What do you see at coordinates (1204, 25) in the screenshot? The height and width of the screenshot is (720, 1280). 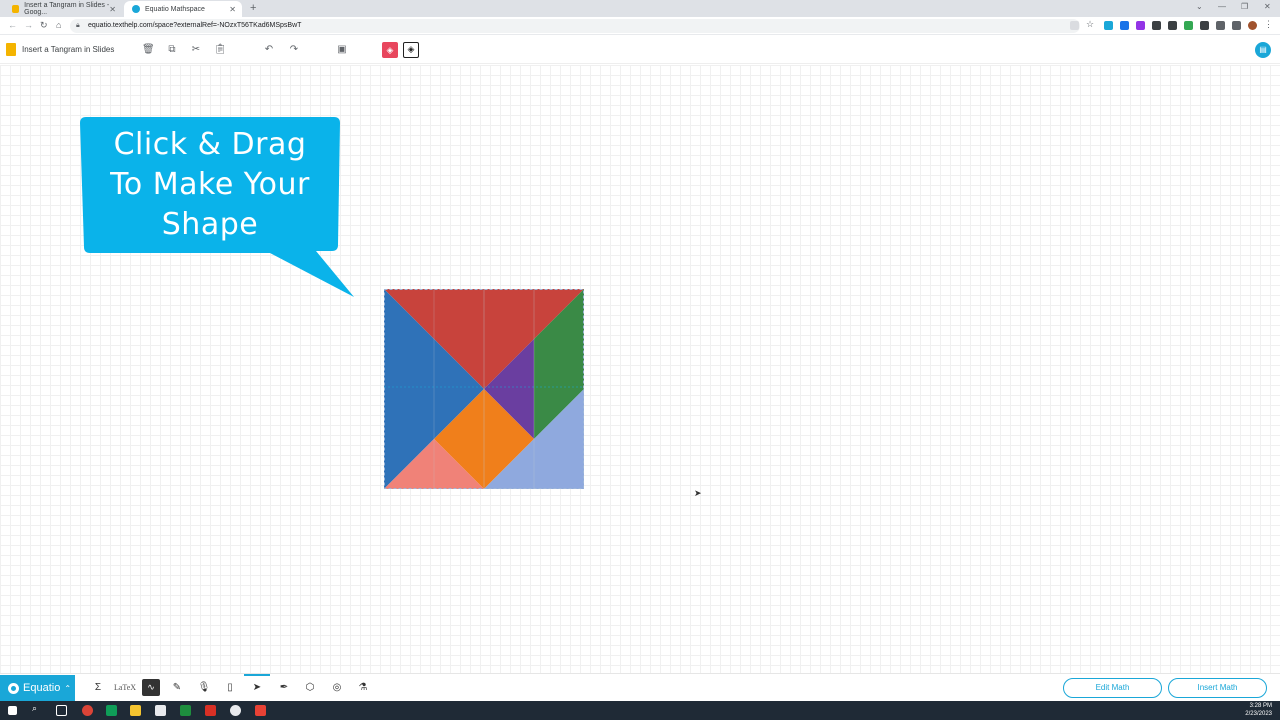 I see `puzzle-icon` at bounding box center [1204, 25].